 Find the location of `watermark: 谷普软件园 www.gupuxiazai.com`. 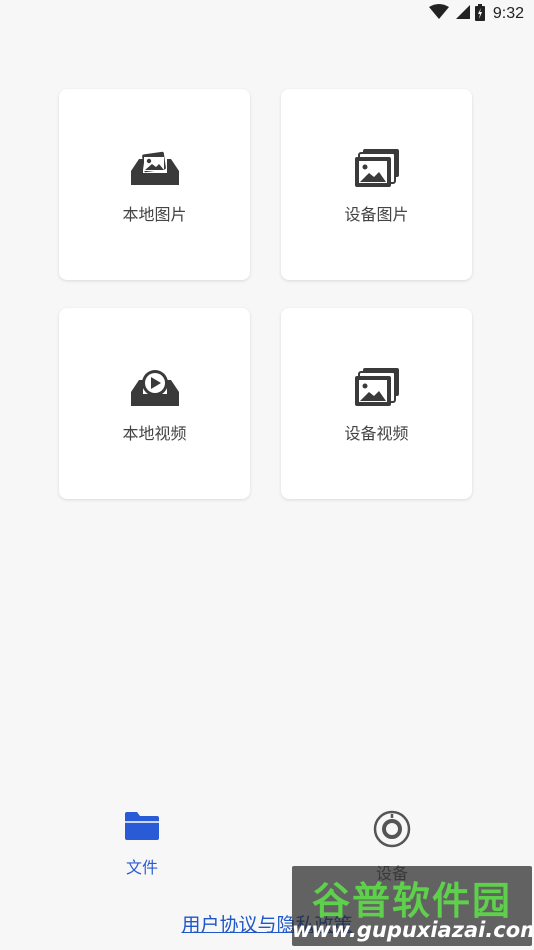

watermark: 谷普软件园 www.gupuxiazai.com is located at coordinates (412, 906).